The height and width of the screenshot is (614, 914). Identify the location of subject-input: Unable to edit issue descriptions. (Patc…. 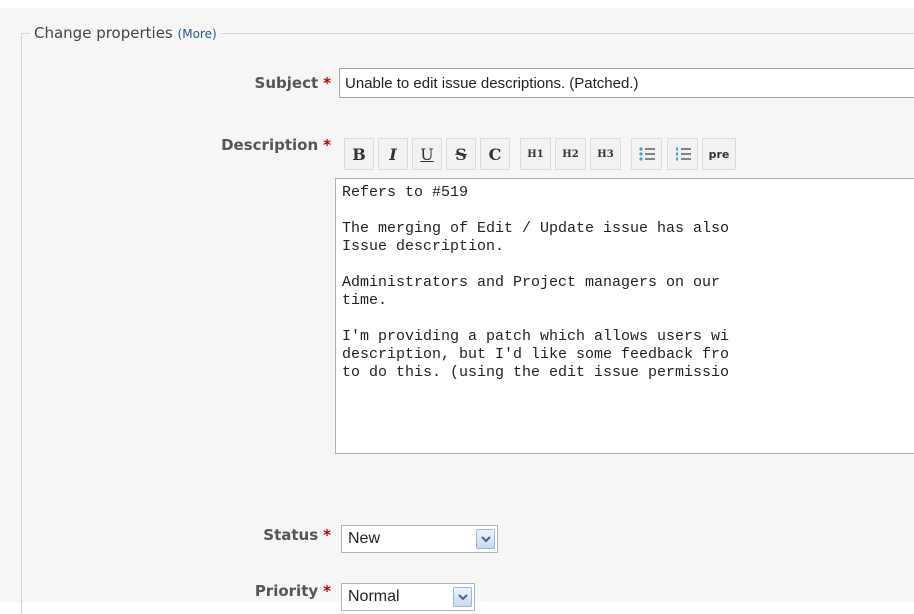
(626, 83).